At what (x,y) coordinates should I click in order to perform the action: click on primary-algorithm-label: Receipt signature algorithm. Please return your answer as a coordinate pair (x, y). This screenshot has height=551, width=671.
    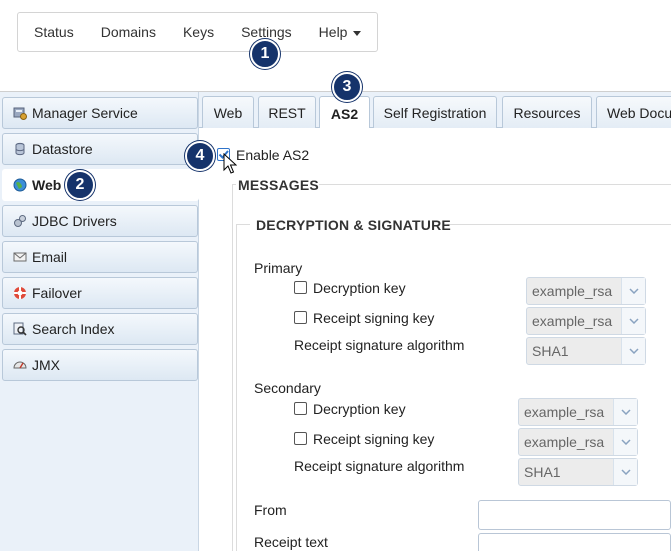
    Looking at the image, I should click on (379, 345).